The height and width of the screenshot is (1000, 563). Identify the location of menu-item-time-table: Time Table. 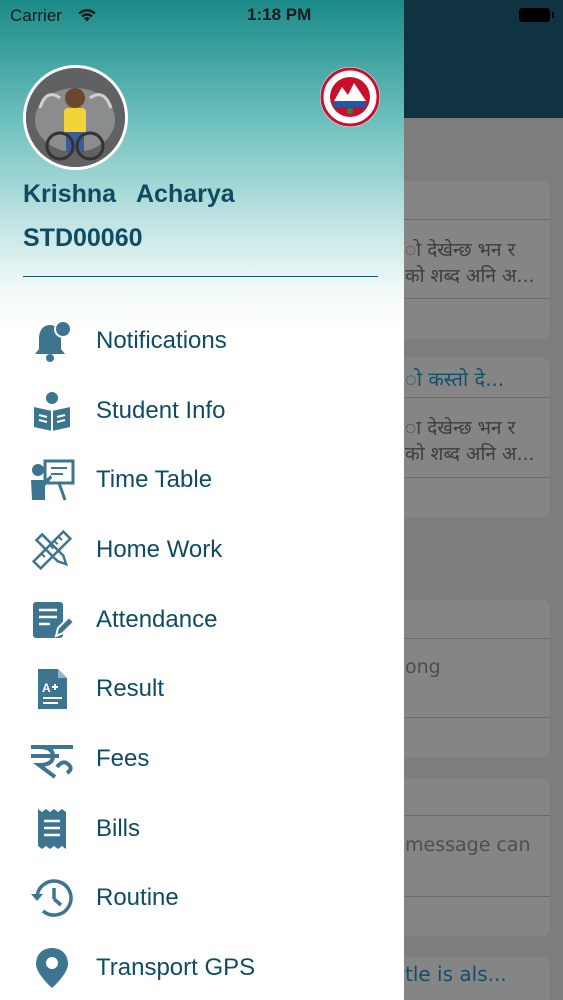
(202, 480).